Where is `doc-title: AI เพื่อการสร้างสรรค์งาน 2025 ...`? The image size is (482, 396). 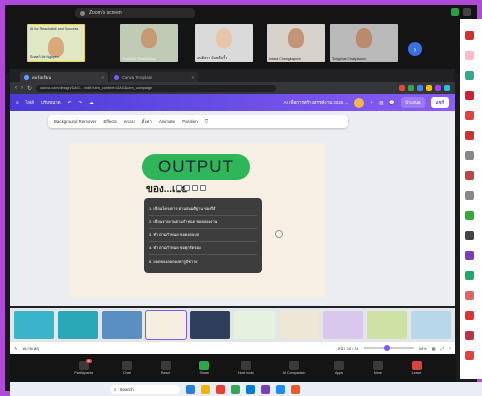 doc-title: AI เพื่อการสร้างสรรค์งาน 2025 ... is located at coordinates (316, 102).